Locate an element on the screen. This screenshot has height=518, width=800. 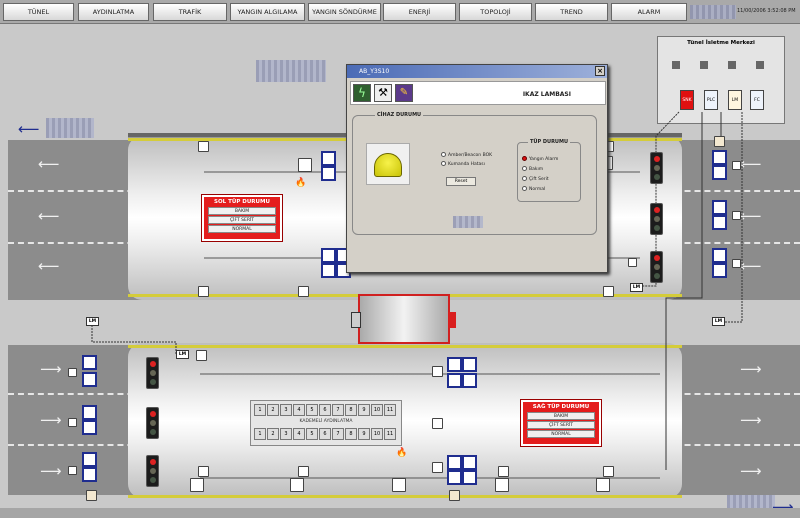
right-bakim-button: BAKIM is located at coordinates (561, 416).